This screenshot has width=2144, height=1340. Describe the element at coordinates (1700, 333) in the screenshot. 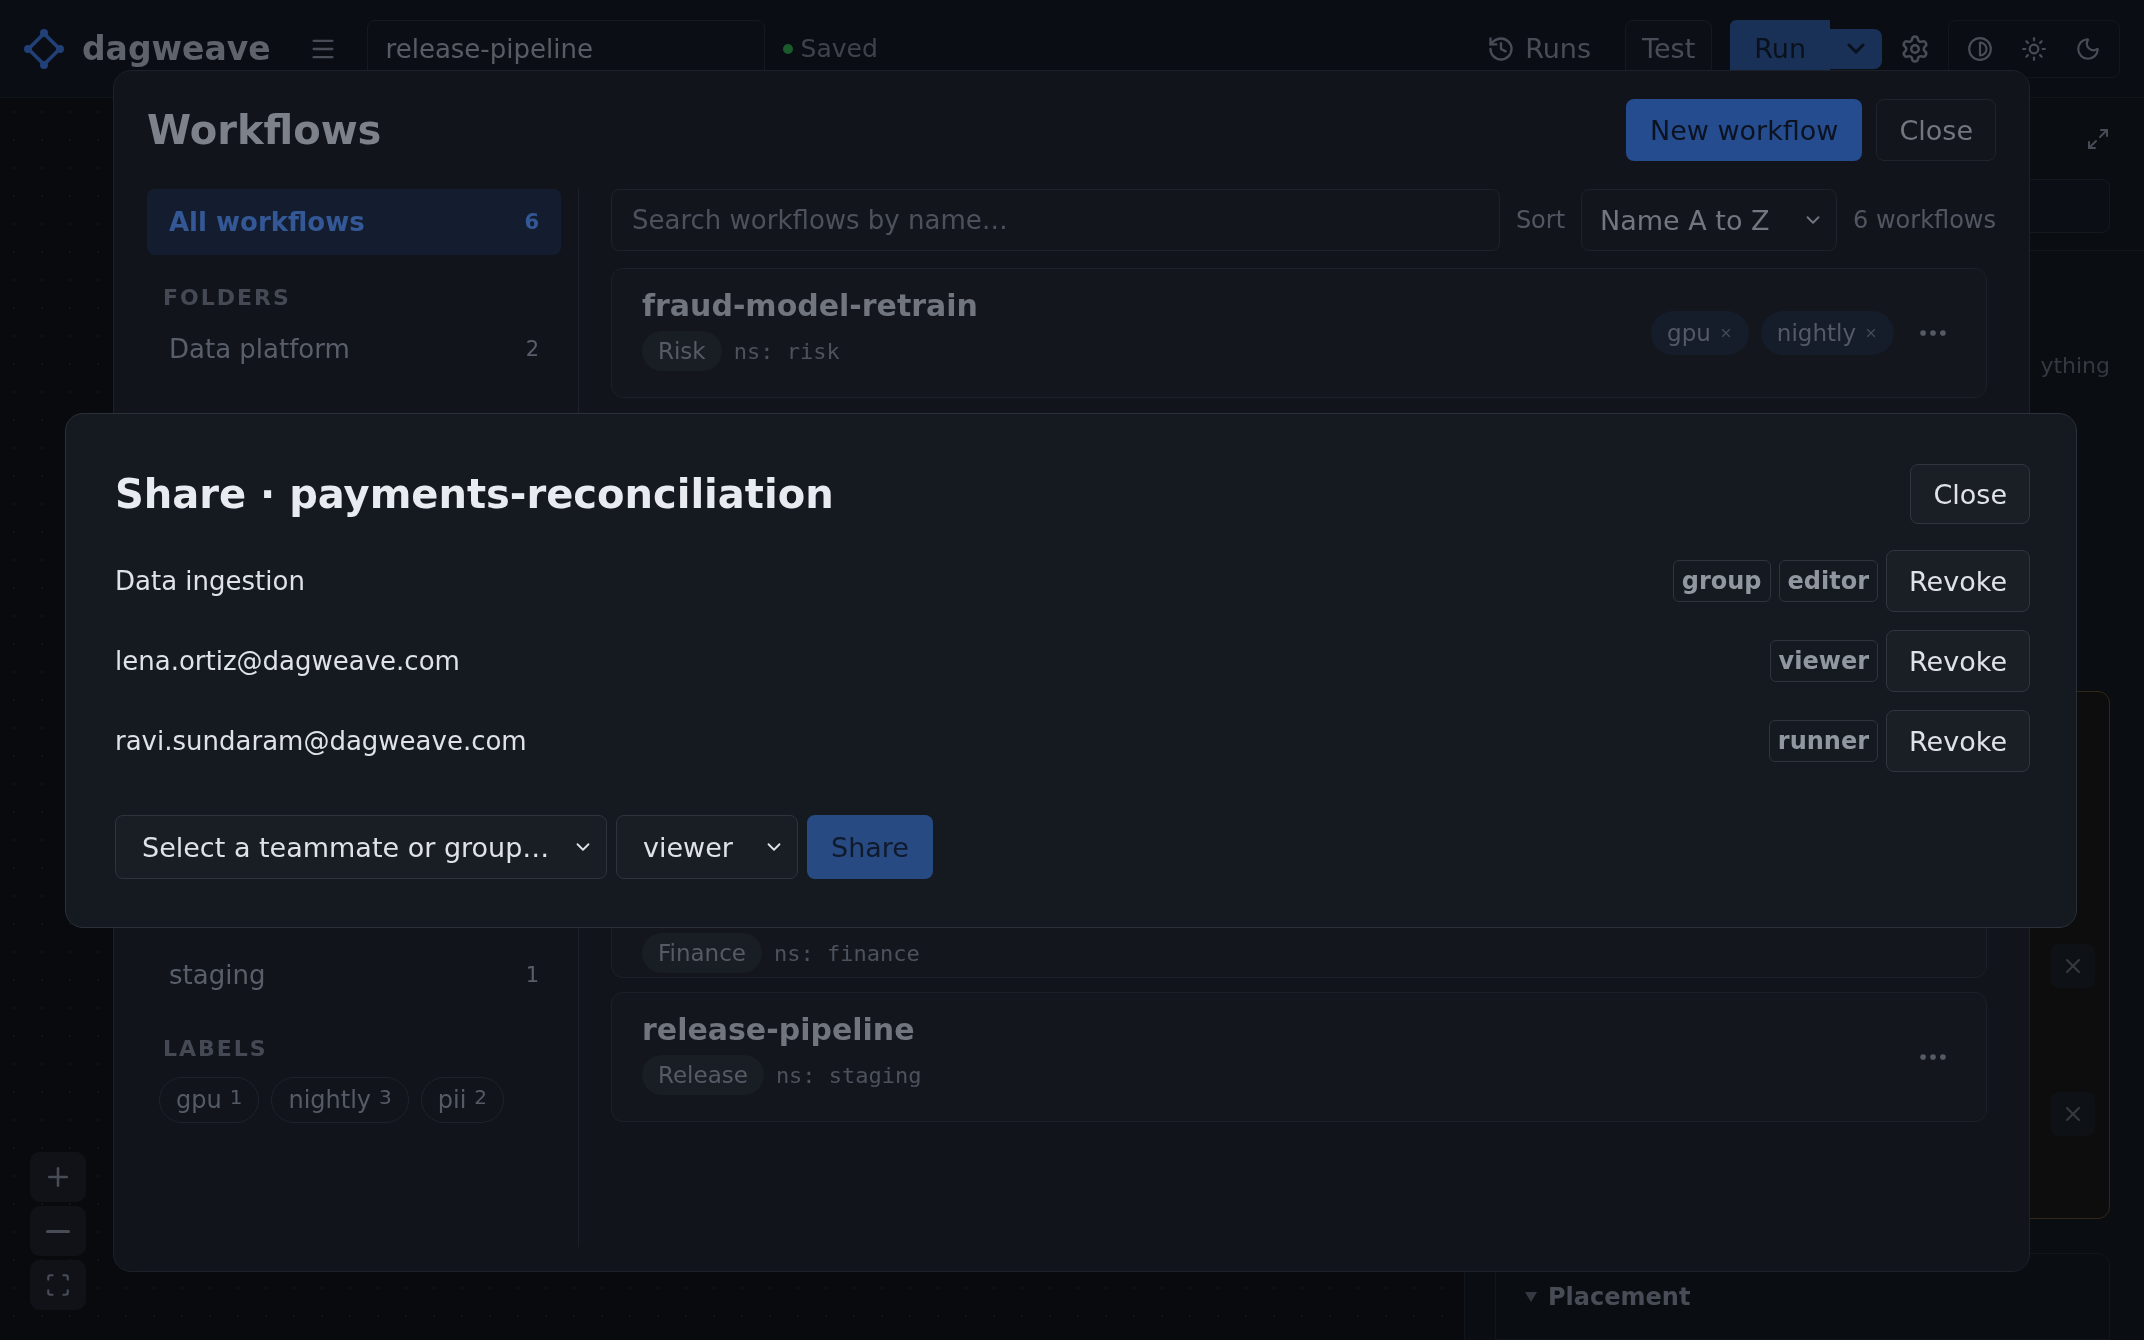

I see `label-tag: gpu` at that location.